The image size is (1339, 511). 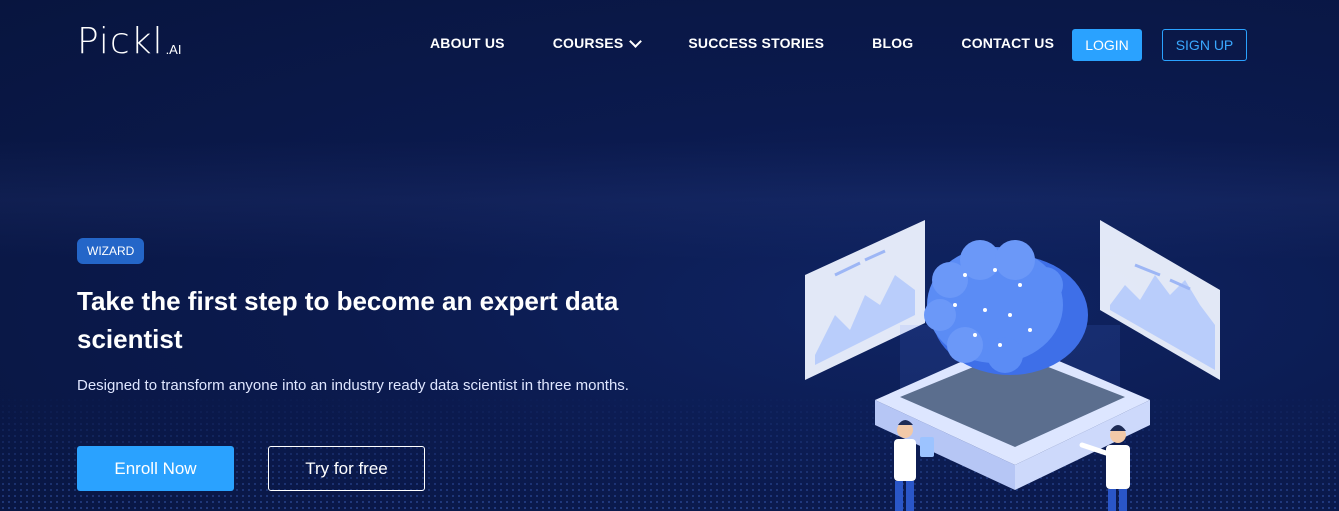 I want to click on try-for-free-button: Try for free, so click(x=346, y=468).